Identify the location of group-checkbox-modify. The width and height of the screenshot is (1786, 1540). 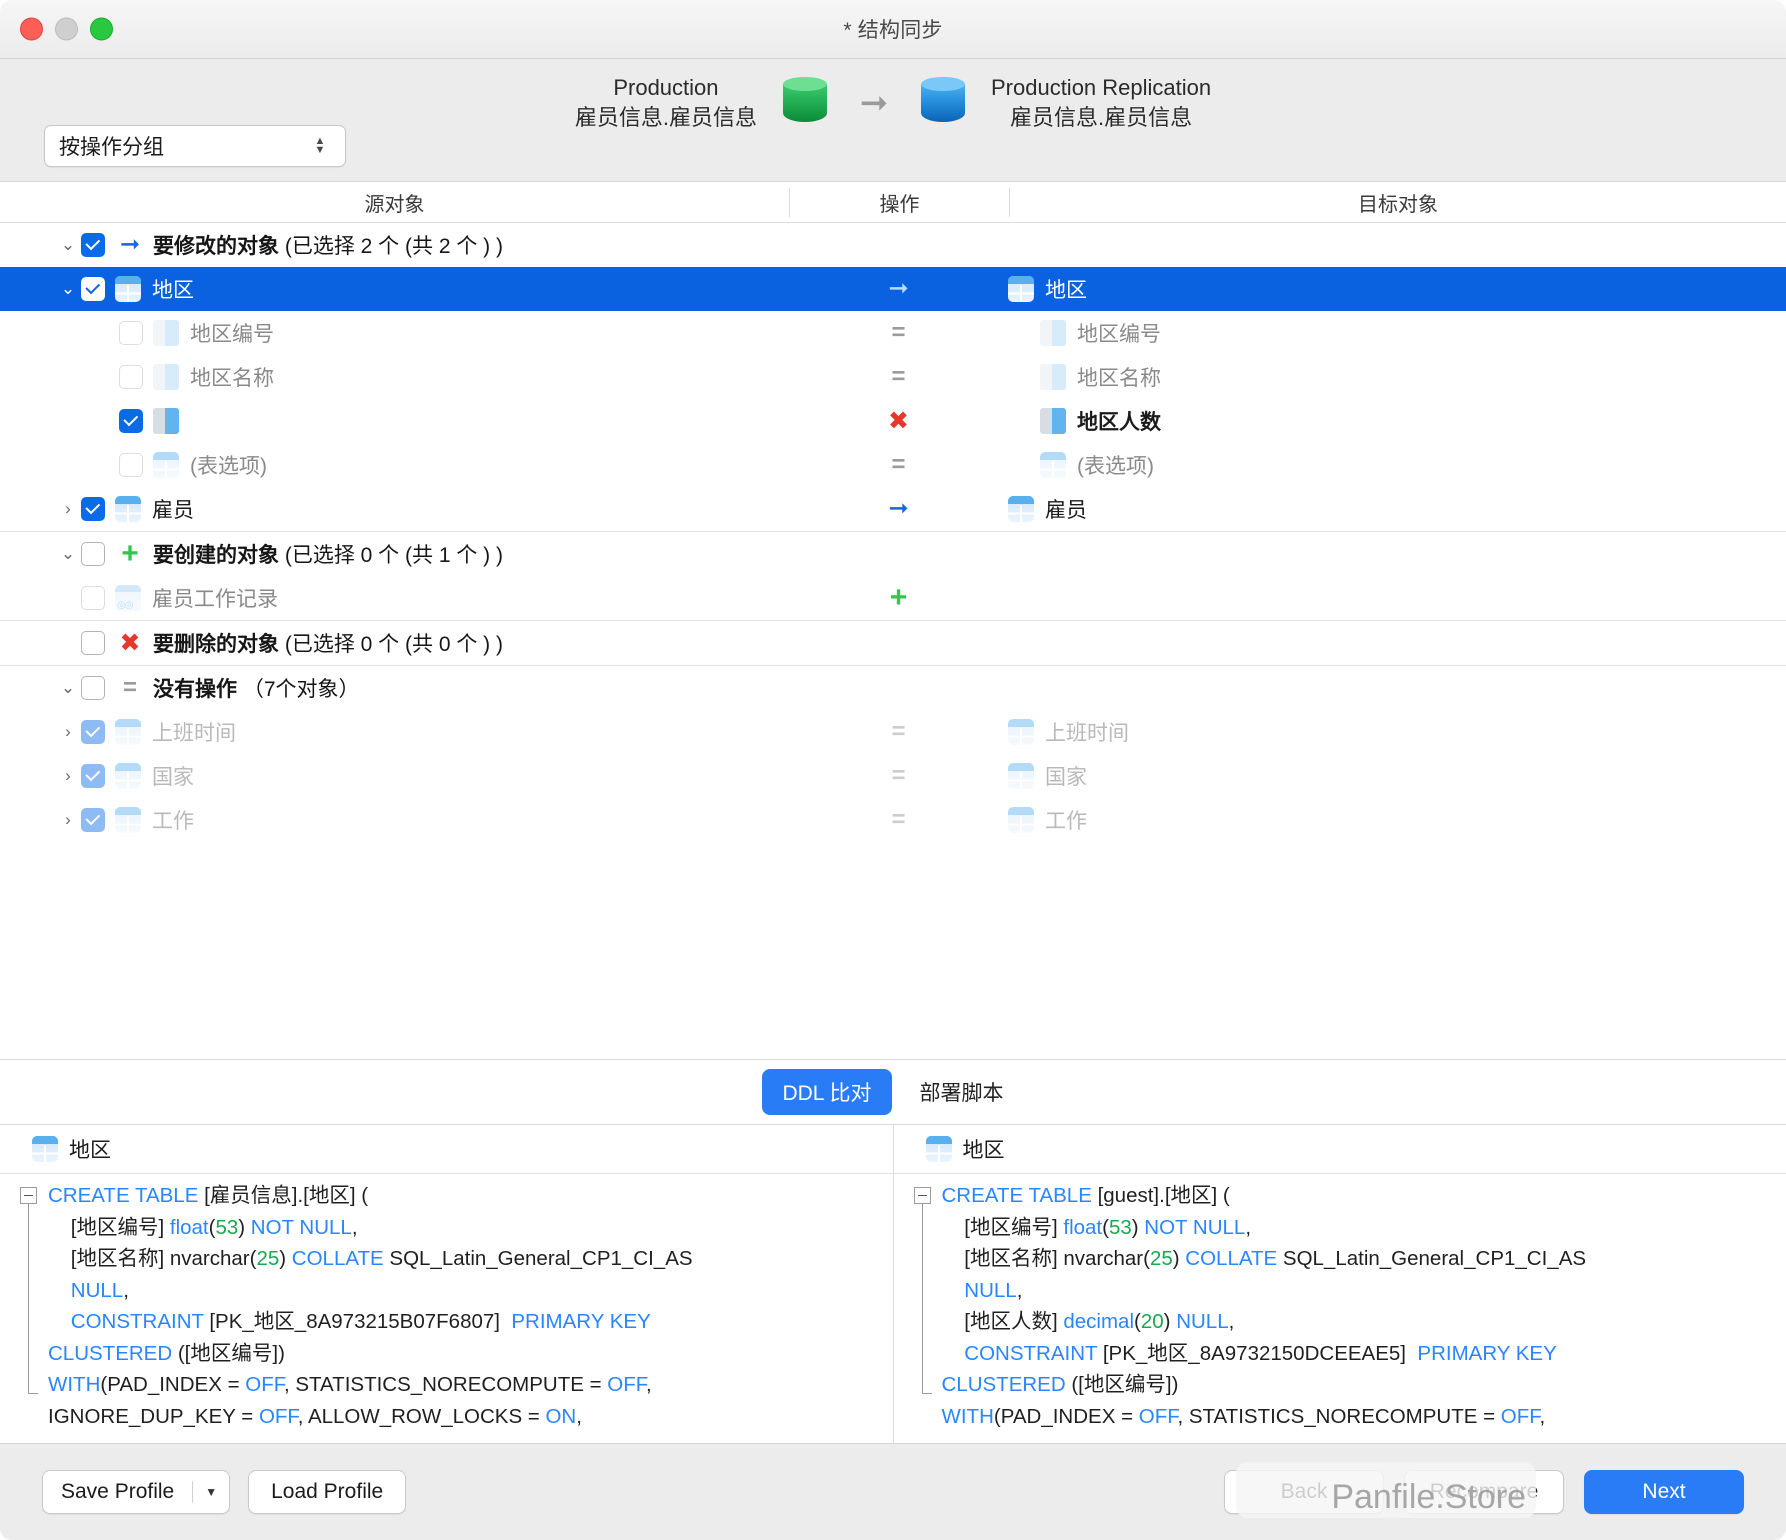
(93, 245).